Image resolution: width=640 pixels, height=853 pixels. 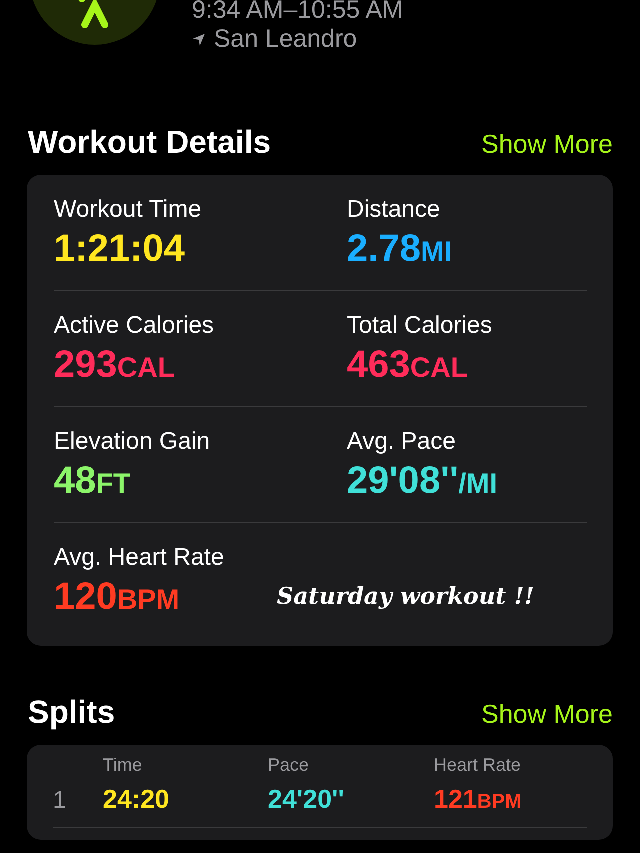 I want to click on split-value: 24:20, so click(x=136, y=799).